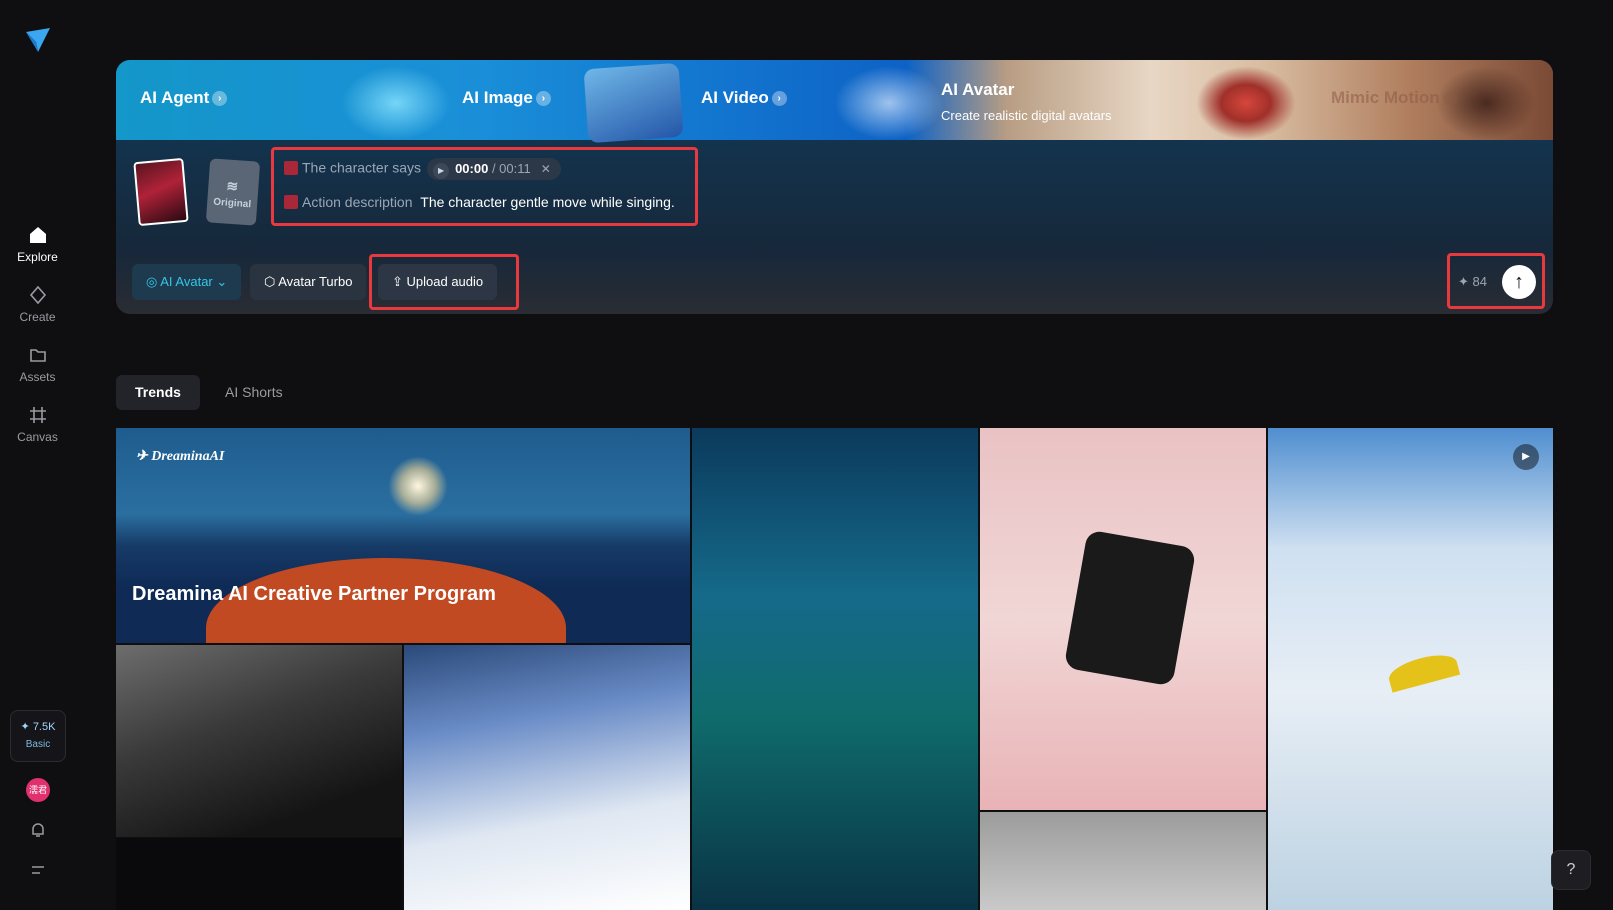 The height and width of the screenshot is (910, 1613). I want to click on tab-ai-shorts: AI Shorts, so click(254, 392).